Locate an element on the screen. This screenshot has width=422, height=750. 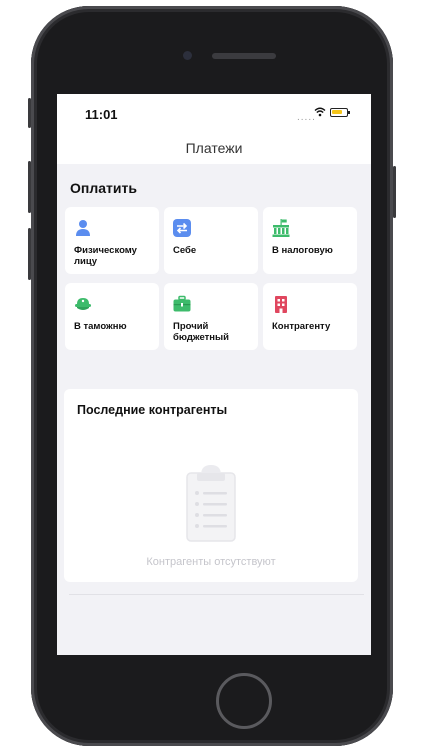
clipboard-icon is located at coordinates (211, 503).